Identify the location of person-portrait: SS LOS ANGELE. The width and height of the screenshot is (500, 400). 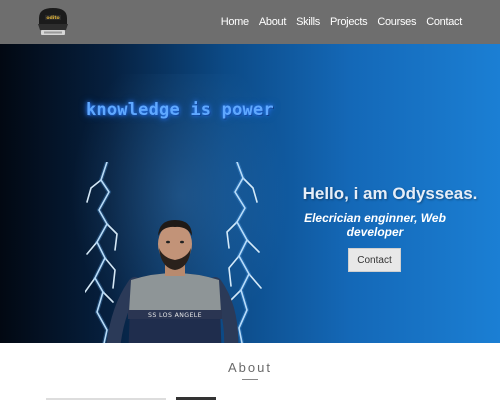
(172, 281).